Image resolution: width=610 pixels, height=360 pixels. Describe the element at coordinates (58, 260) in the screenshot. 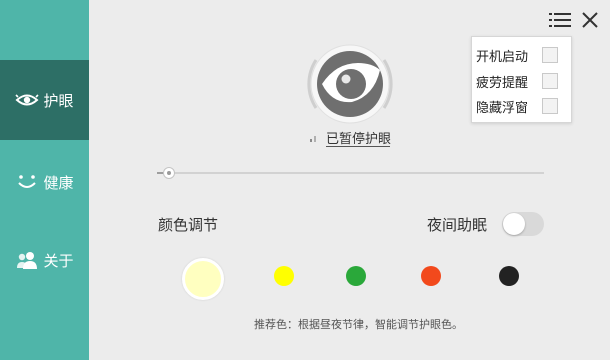

I see `sidebar-item-label: 关于` at that location.